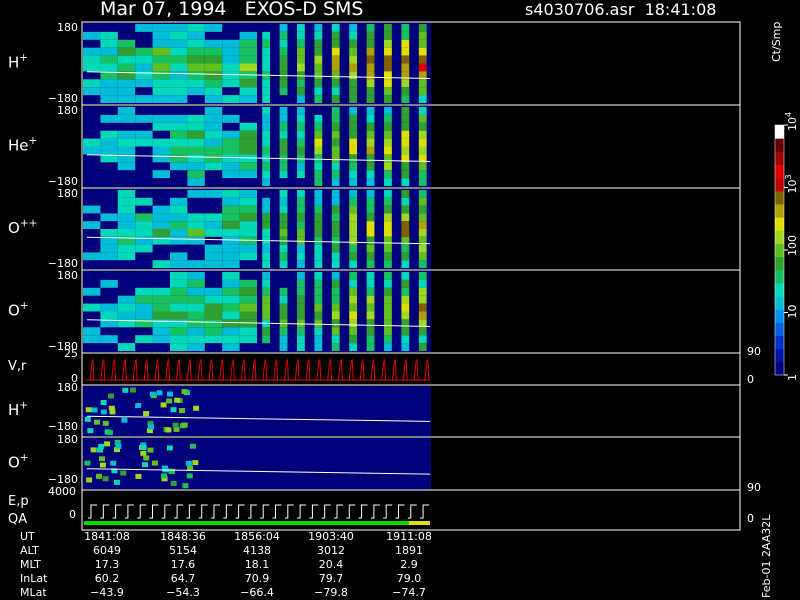  Describe the element at coordinates (257, 564) in the screenshot. I see `ephemeris-cell: 18.1` at that location.